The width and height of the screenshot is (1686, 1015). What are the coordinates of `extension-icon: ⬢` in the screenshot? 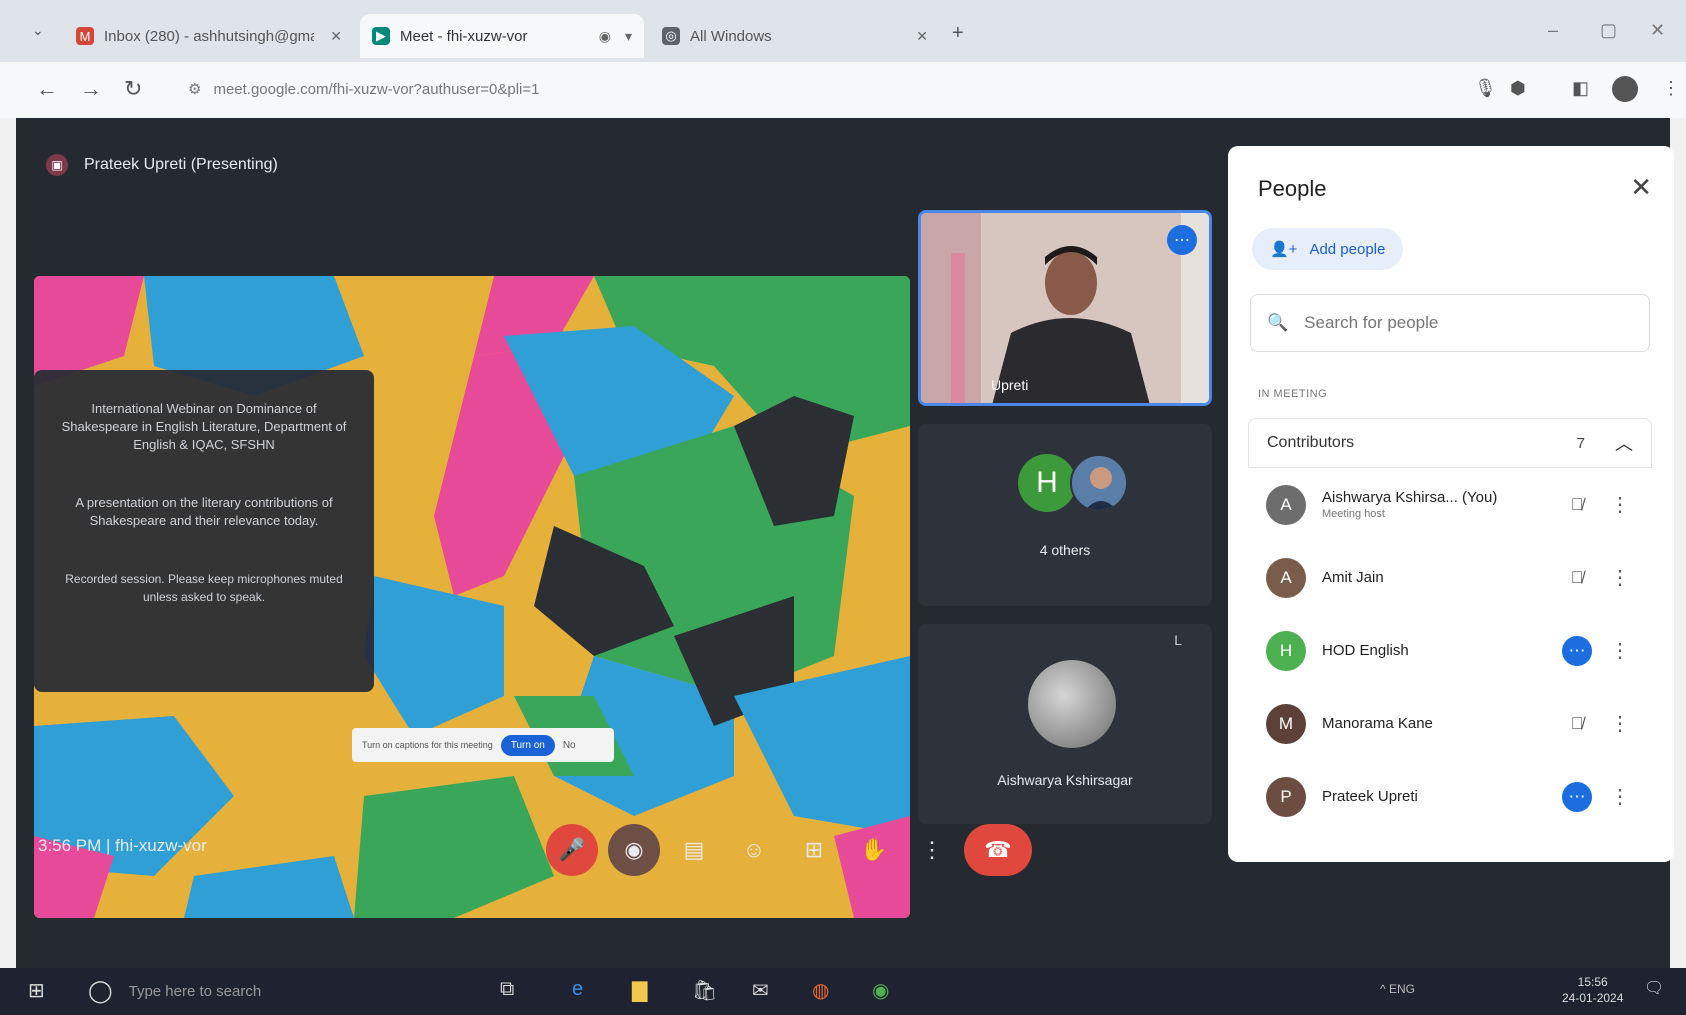 It's located at (1518, 88).